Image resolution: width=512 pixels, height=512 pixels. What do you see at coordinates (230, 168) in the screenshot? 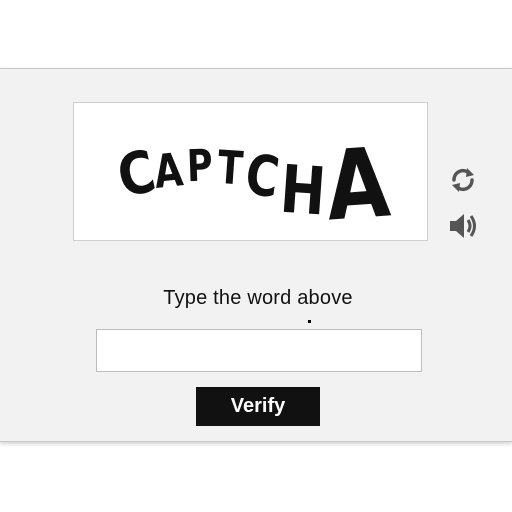
I see `captcha-letter-4: T` at bounding box center [230, 168].